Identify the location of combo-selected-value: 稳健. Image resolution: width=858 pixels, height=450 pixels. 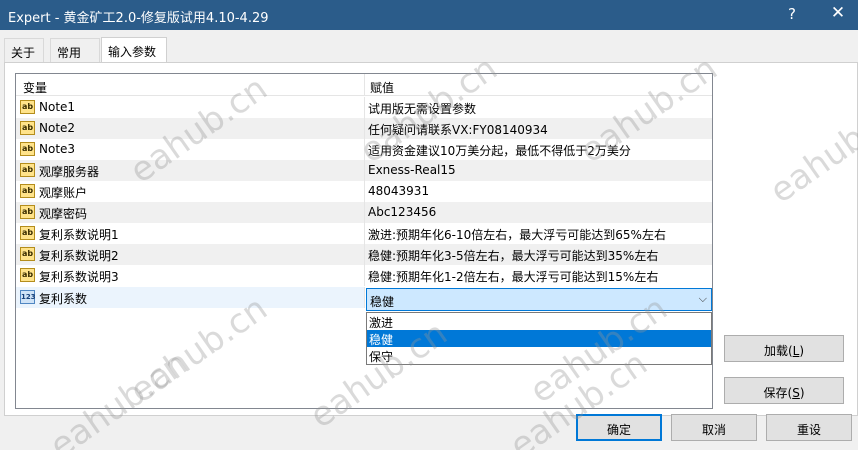
(382, 302).